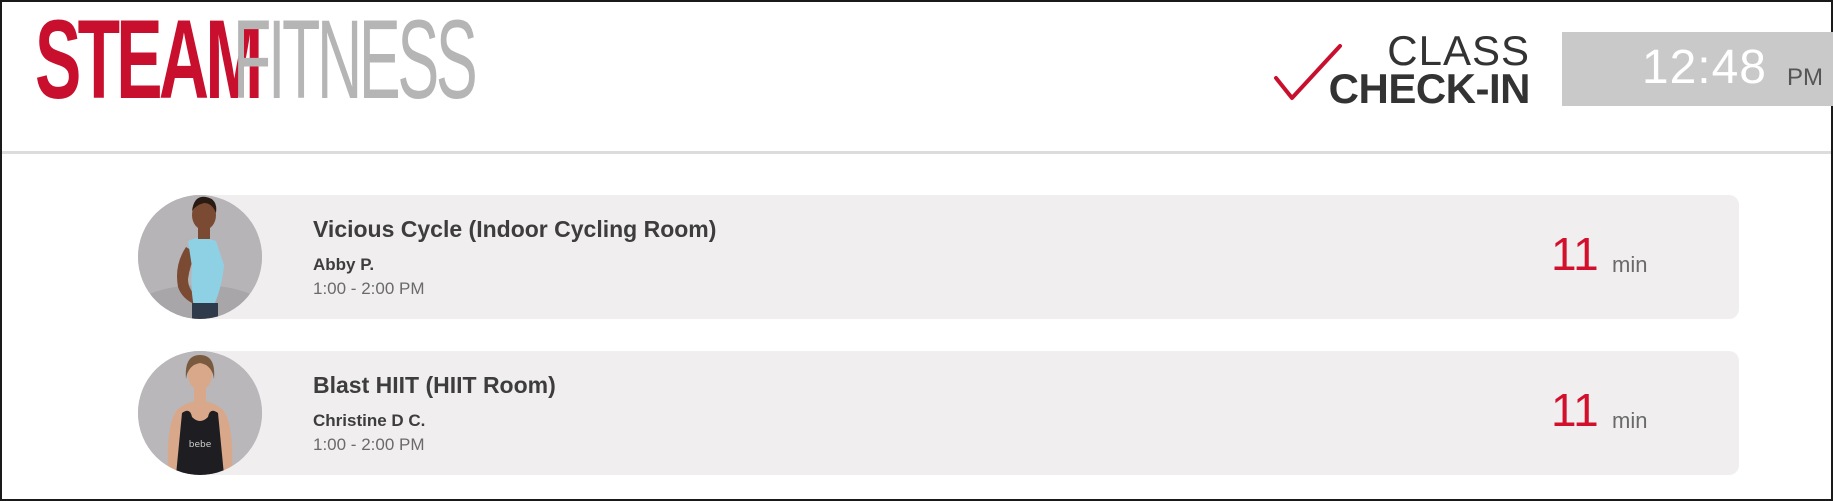 This screenshot has height=501, width=1833. I want to click on clock-display: 12:48 PM, so click(1697, 69).